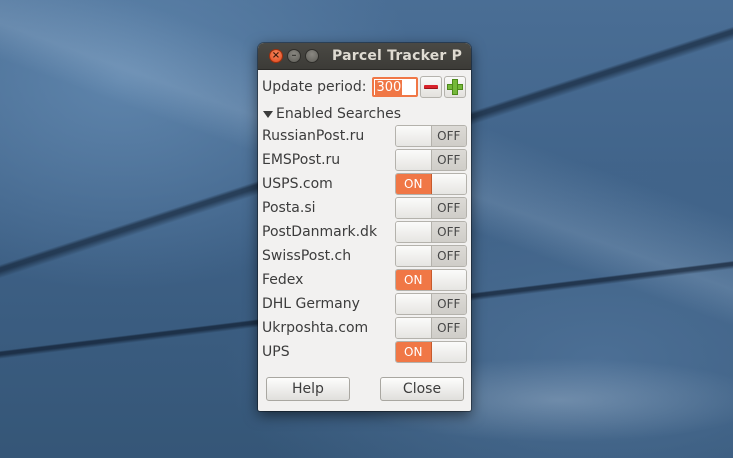 The image size is (733, 458). I want to click on update-period-input: 300, so click(395, 87).